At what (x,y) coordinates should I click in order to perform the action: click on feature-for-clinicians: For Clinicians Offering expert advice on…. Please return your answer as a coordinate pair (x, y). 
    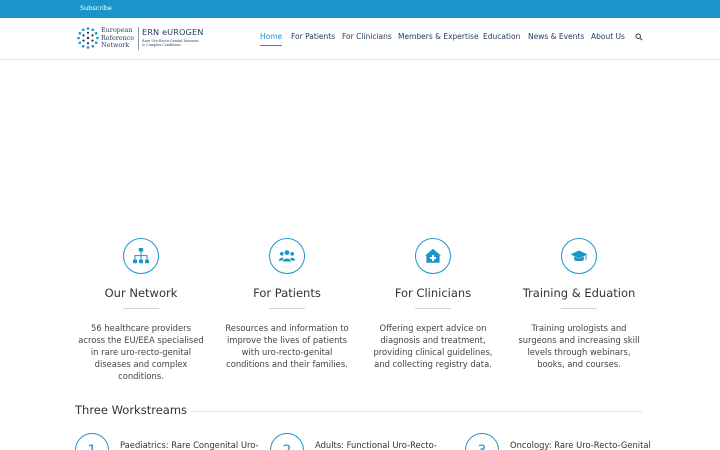
    Looking at the image, I should click on (433, 304).